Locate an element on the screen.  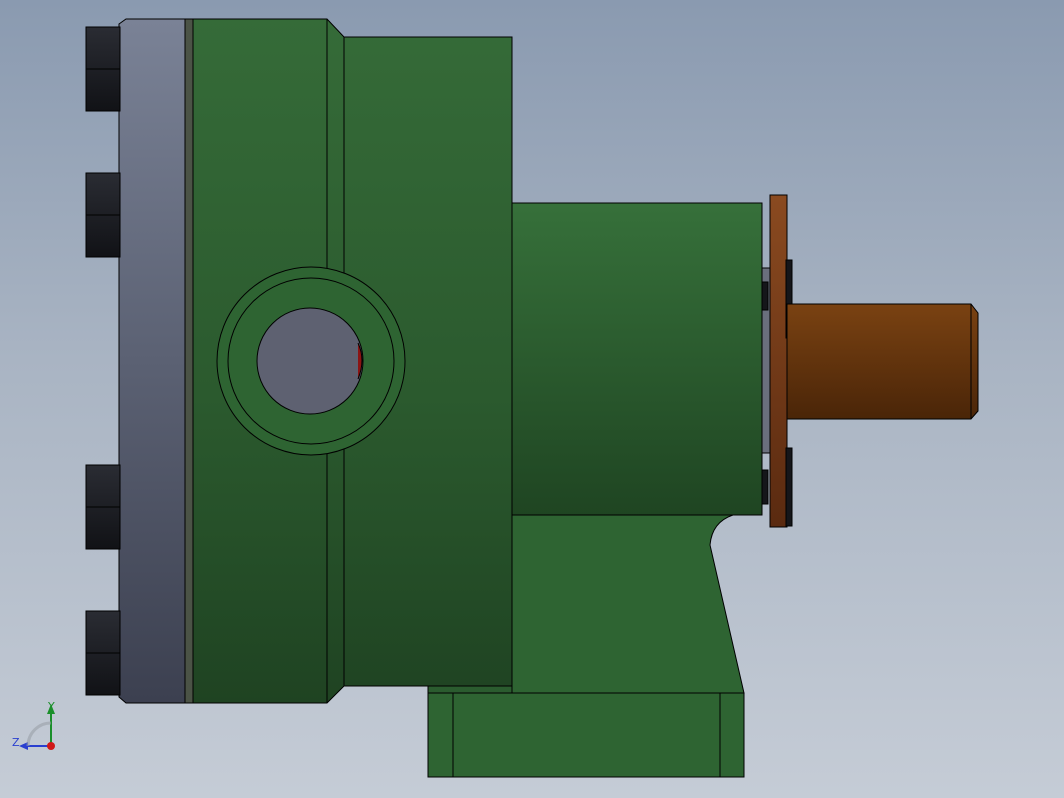
x-axis-dot-icon is located at coordinates (51, 746).